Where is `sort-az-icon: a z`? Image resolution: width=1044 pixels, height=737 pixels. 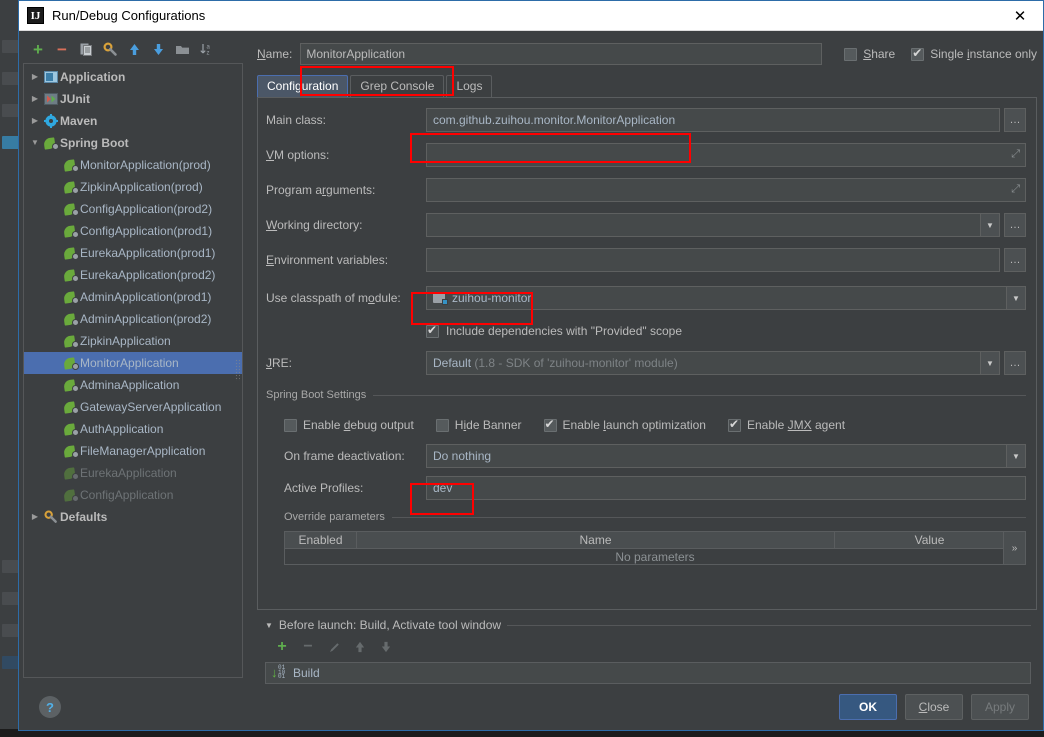 sort-az-icon: a z is located at coordinates (206, 49).